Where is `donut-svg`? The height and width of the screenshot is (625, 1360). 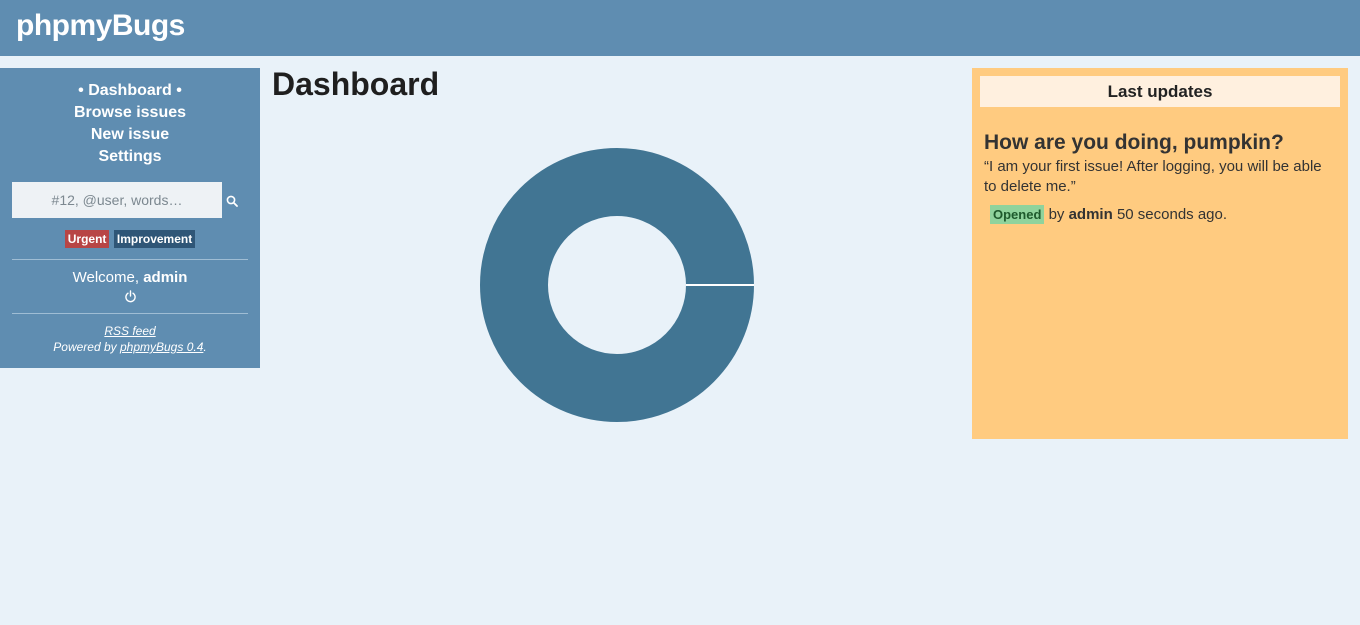 donut-svg is located at coordinates (617, 285).